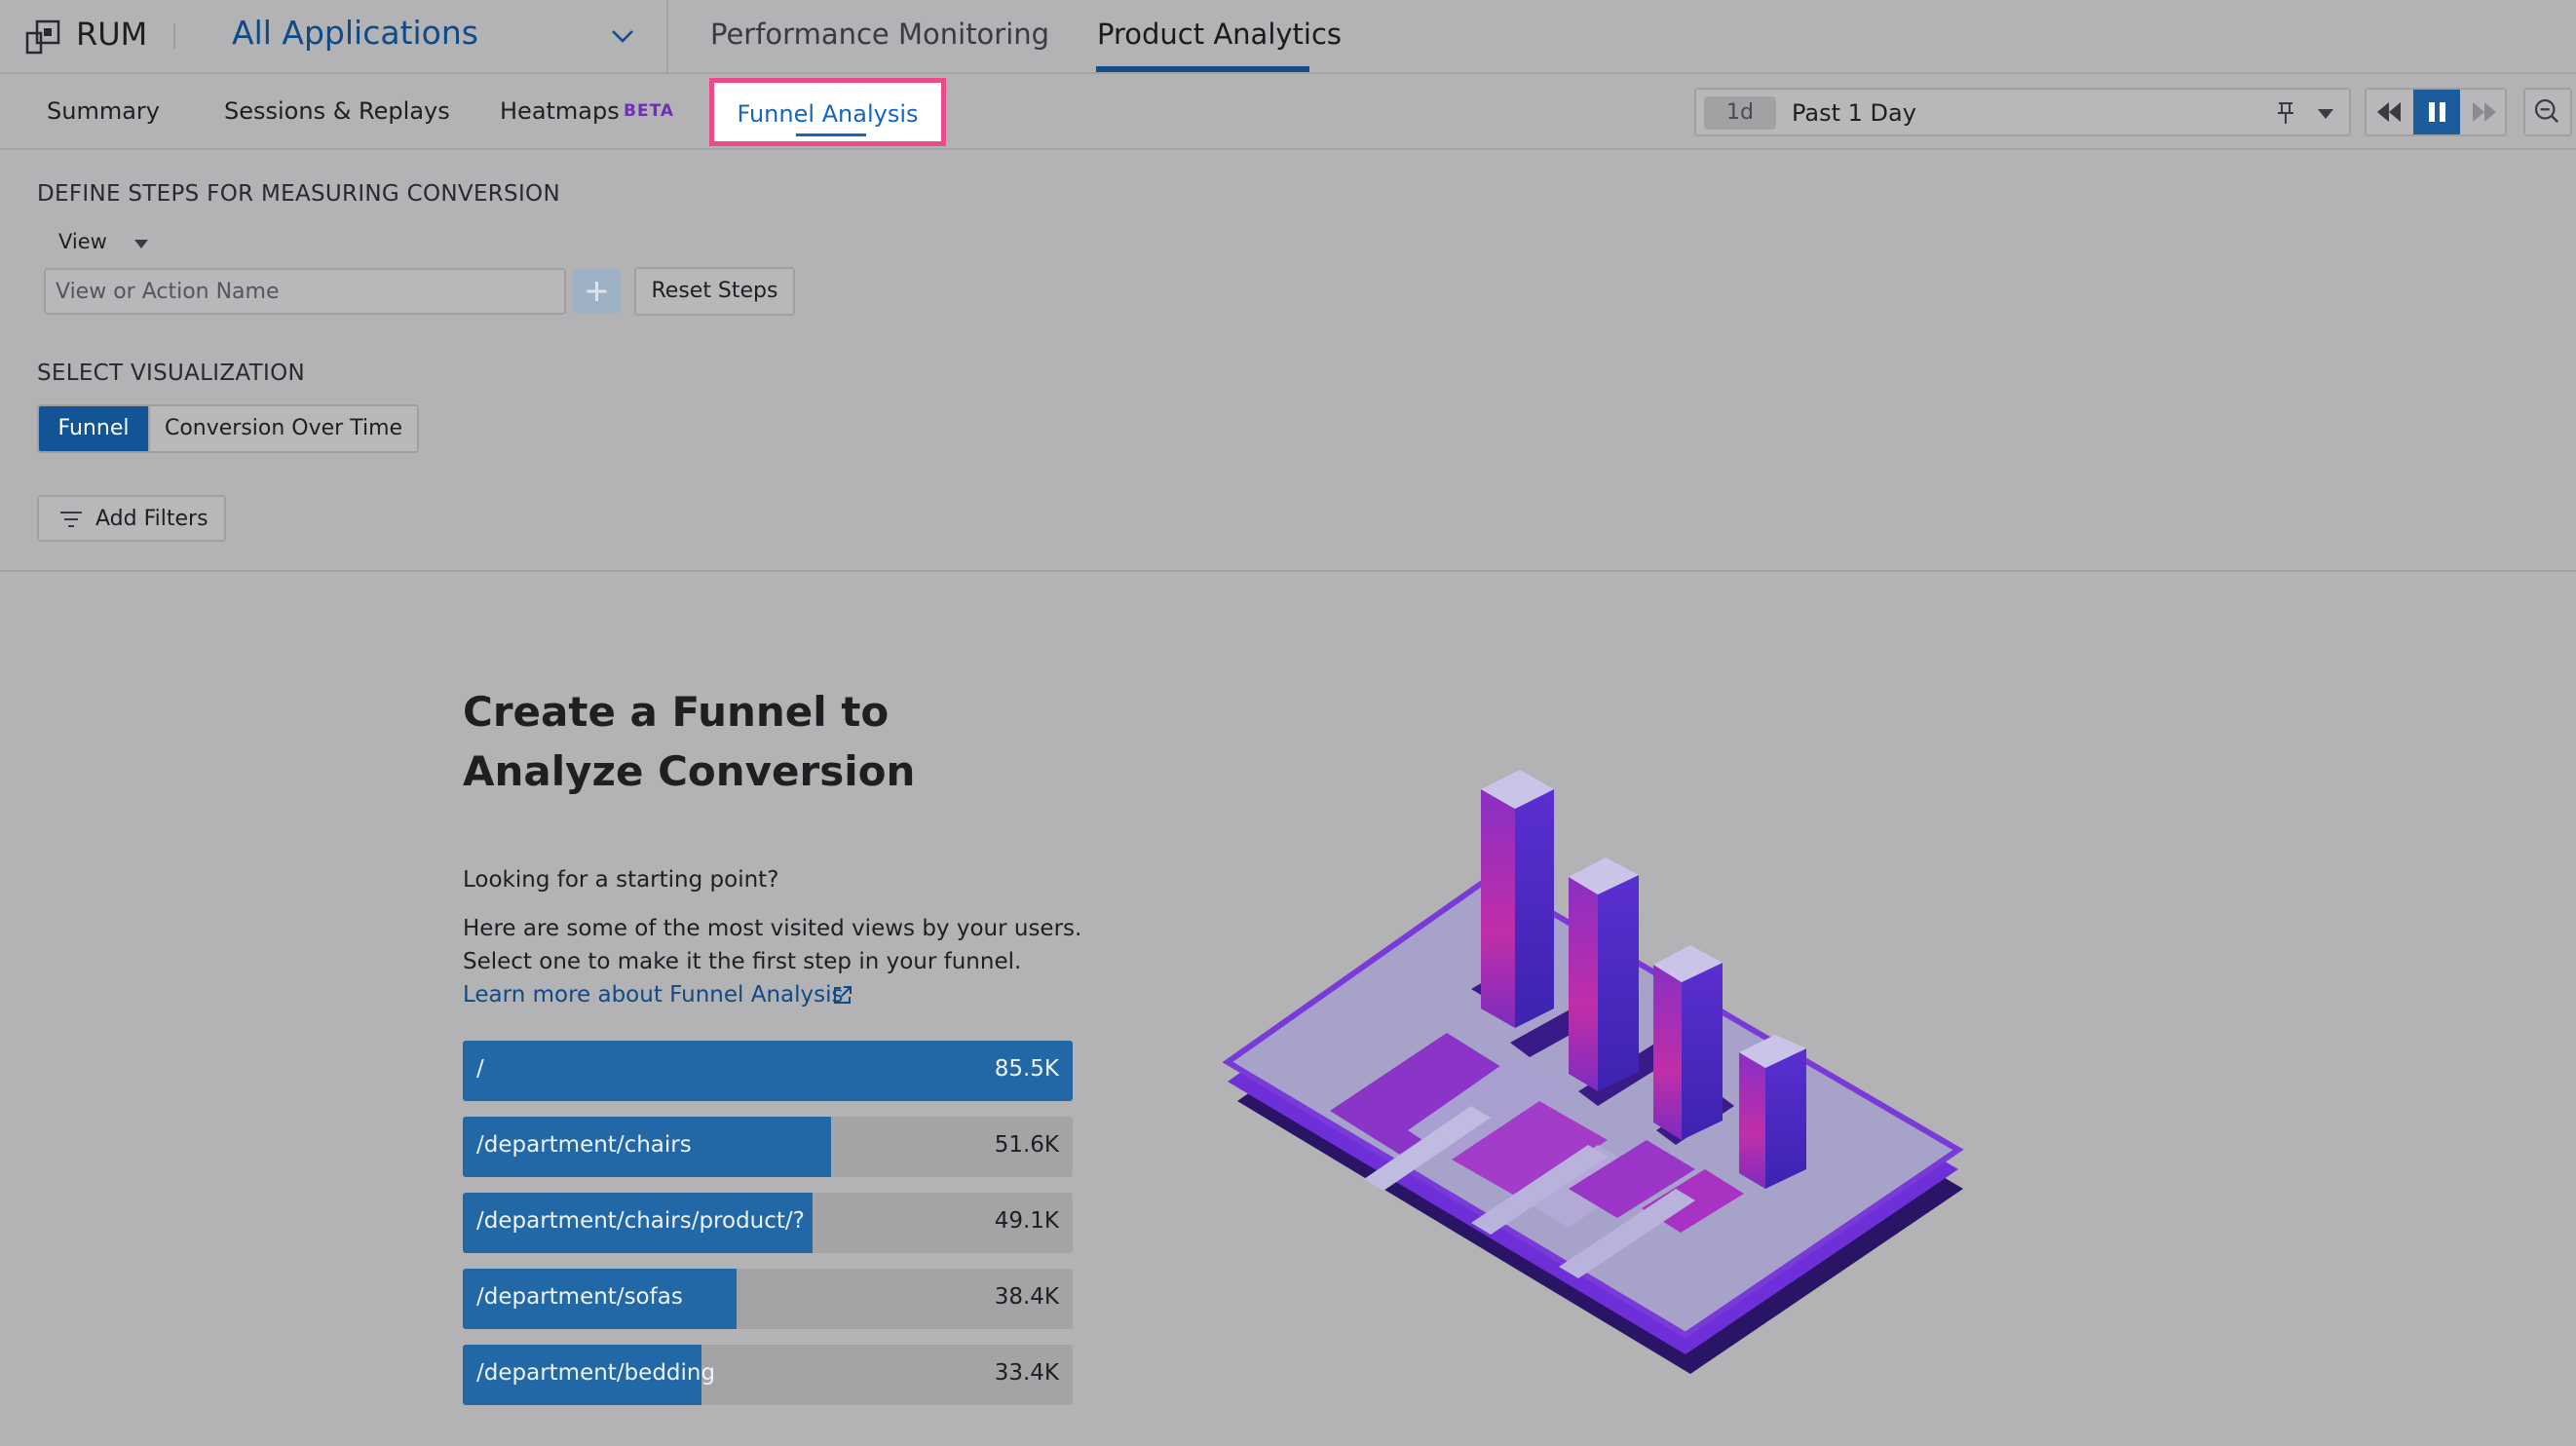 This screenshot has height=1446, width=2576. Describe the element at coordinates (560, 111) in the screenshot. I see `tab-heatmaps: Heatmaps` at that location.